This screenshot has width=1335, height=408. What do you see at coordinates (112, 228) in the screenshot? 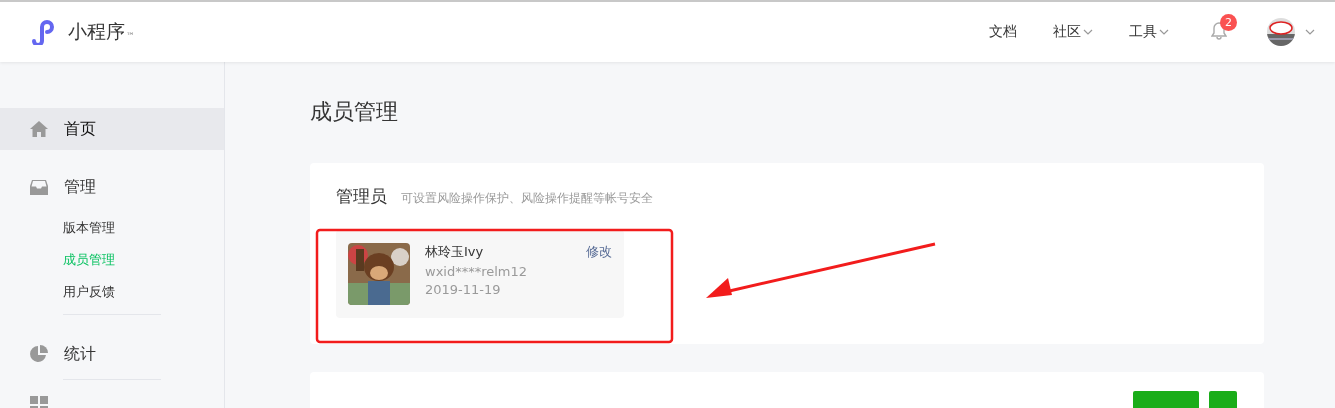
I see `sidebar-subitem: 版本管理` at bounding box center [112, 228].